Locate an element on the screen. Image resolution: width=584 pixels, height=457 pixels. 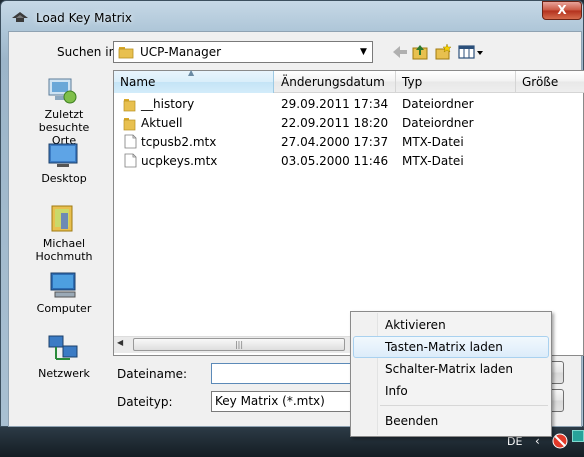
column-date-label: Änderungsdatum is located at coordinates (333, 82).